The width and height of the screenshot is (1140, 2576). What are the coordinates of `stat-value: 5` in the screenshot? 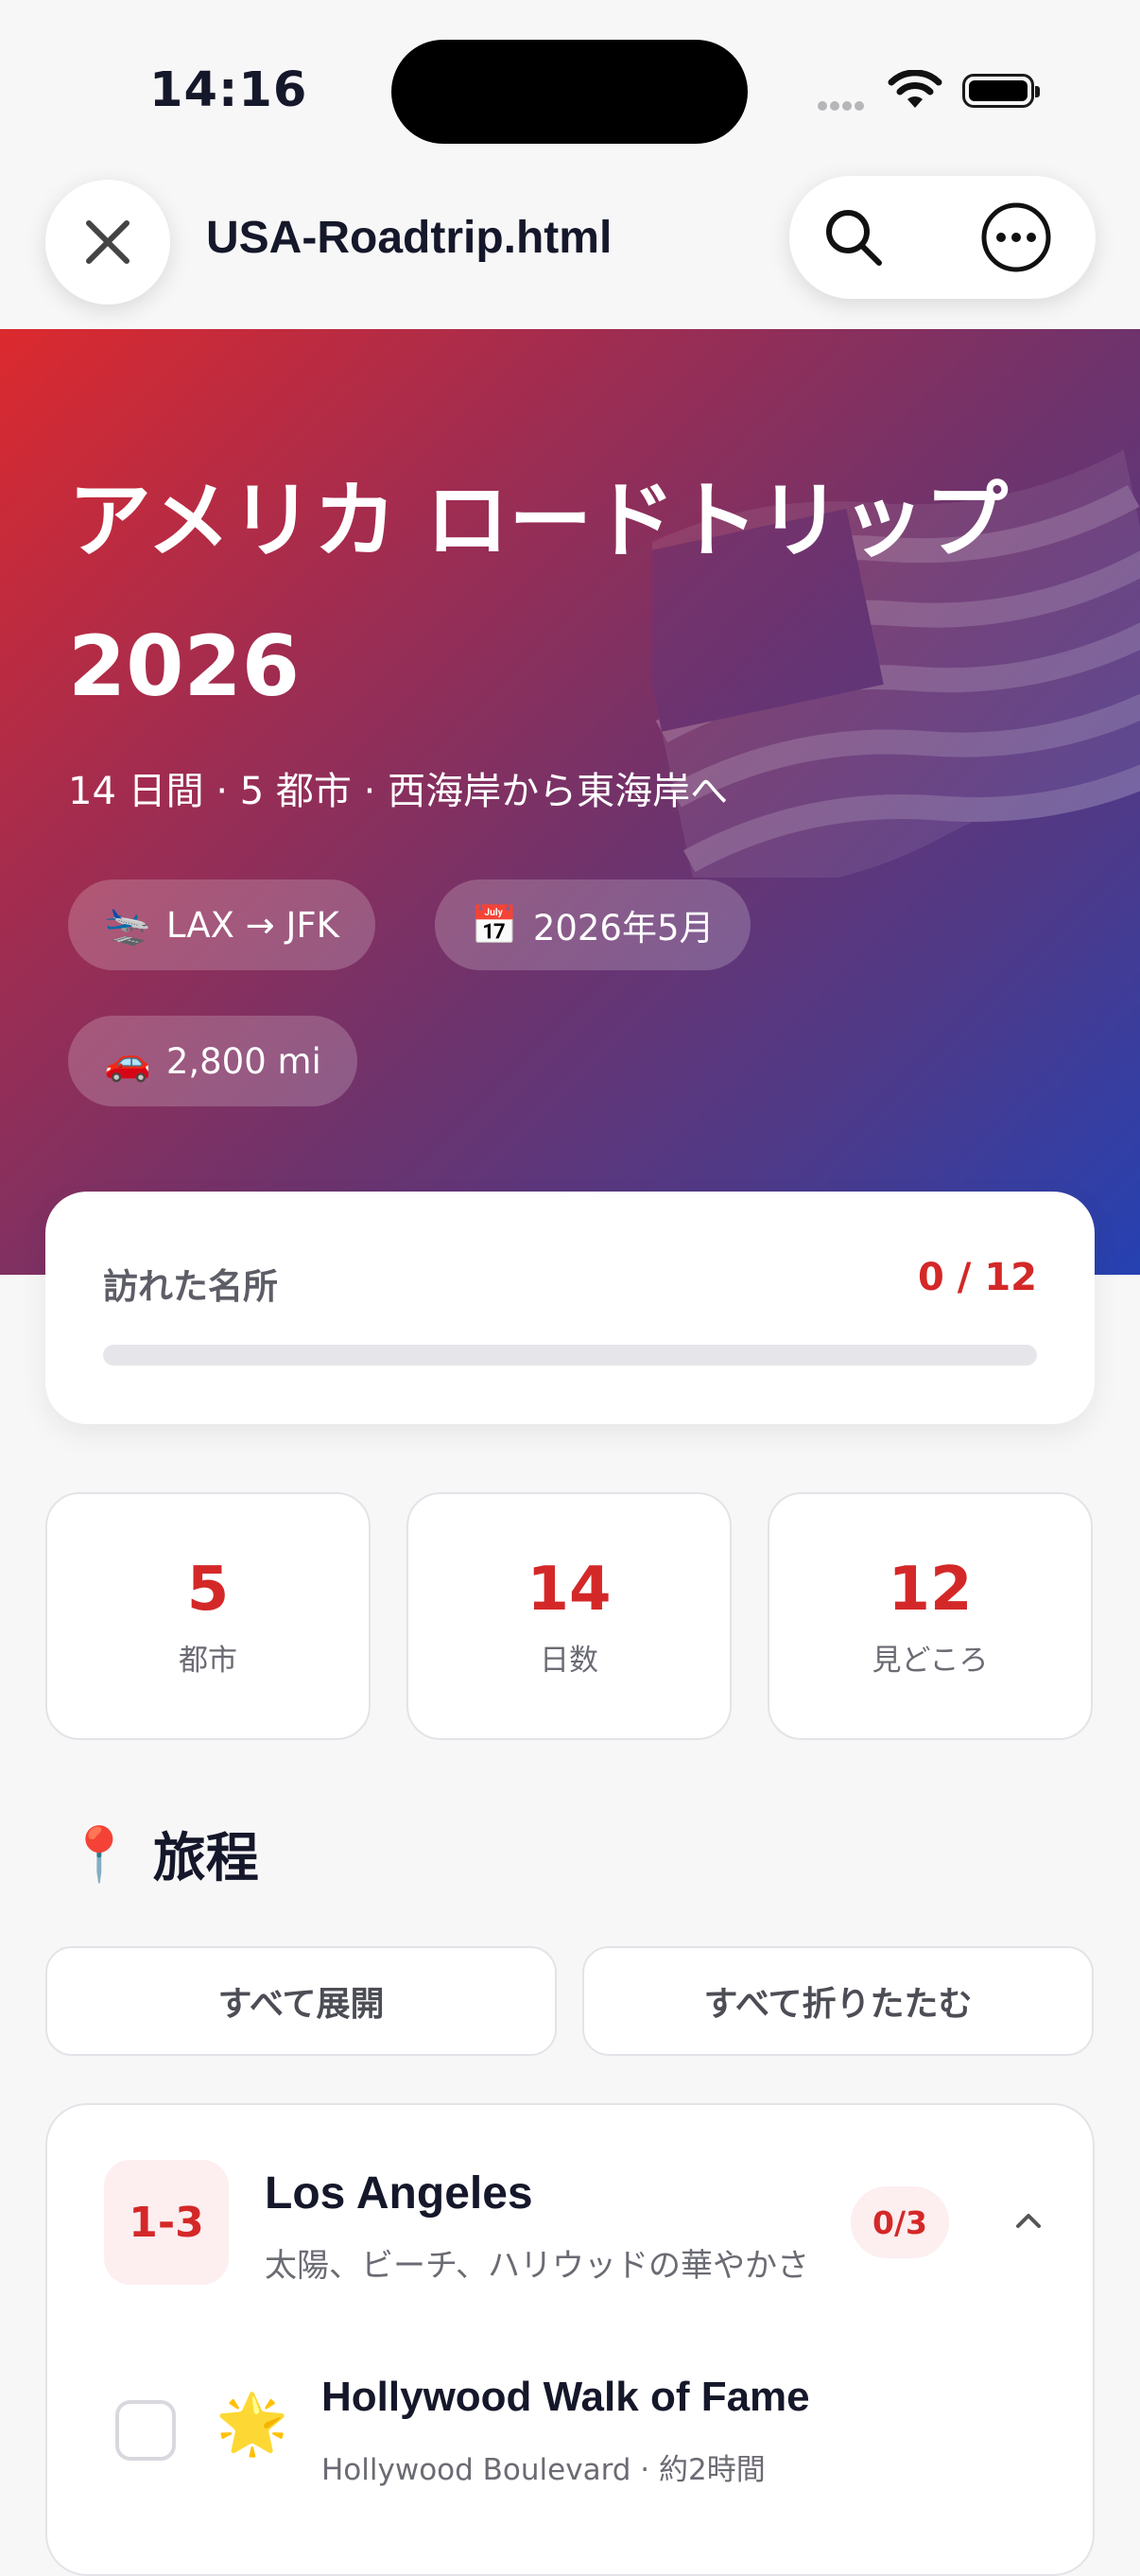 It's located at (208, 1590).